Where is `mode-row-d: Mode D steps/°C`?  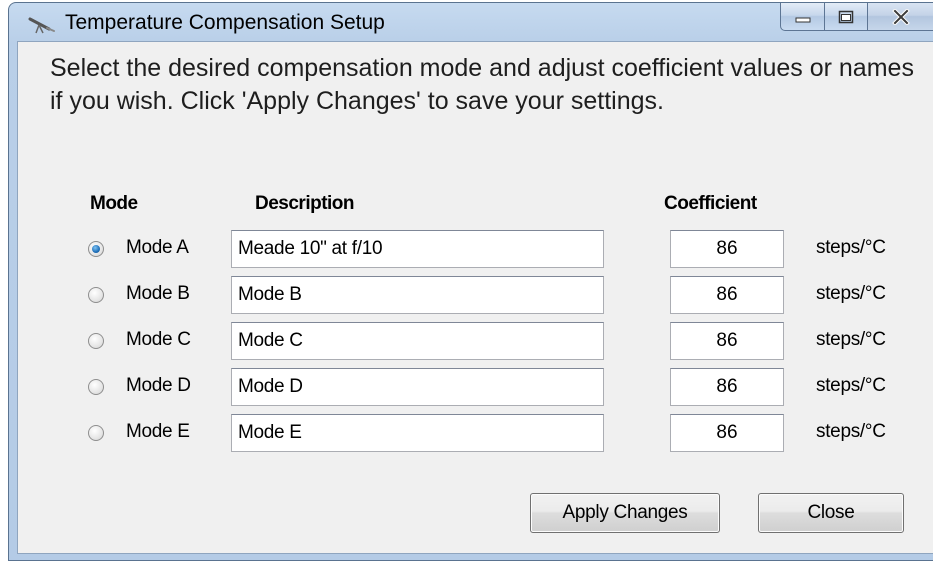 mode-row-d: Mode D steps/°C is located at coordinates (466, 388).